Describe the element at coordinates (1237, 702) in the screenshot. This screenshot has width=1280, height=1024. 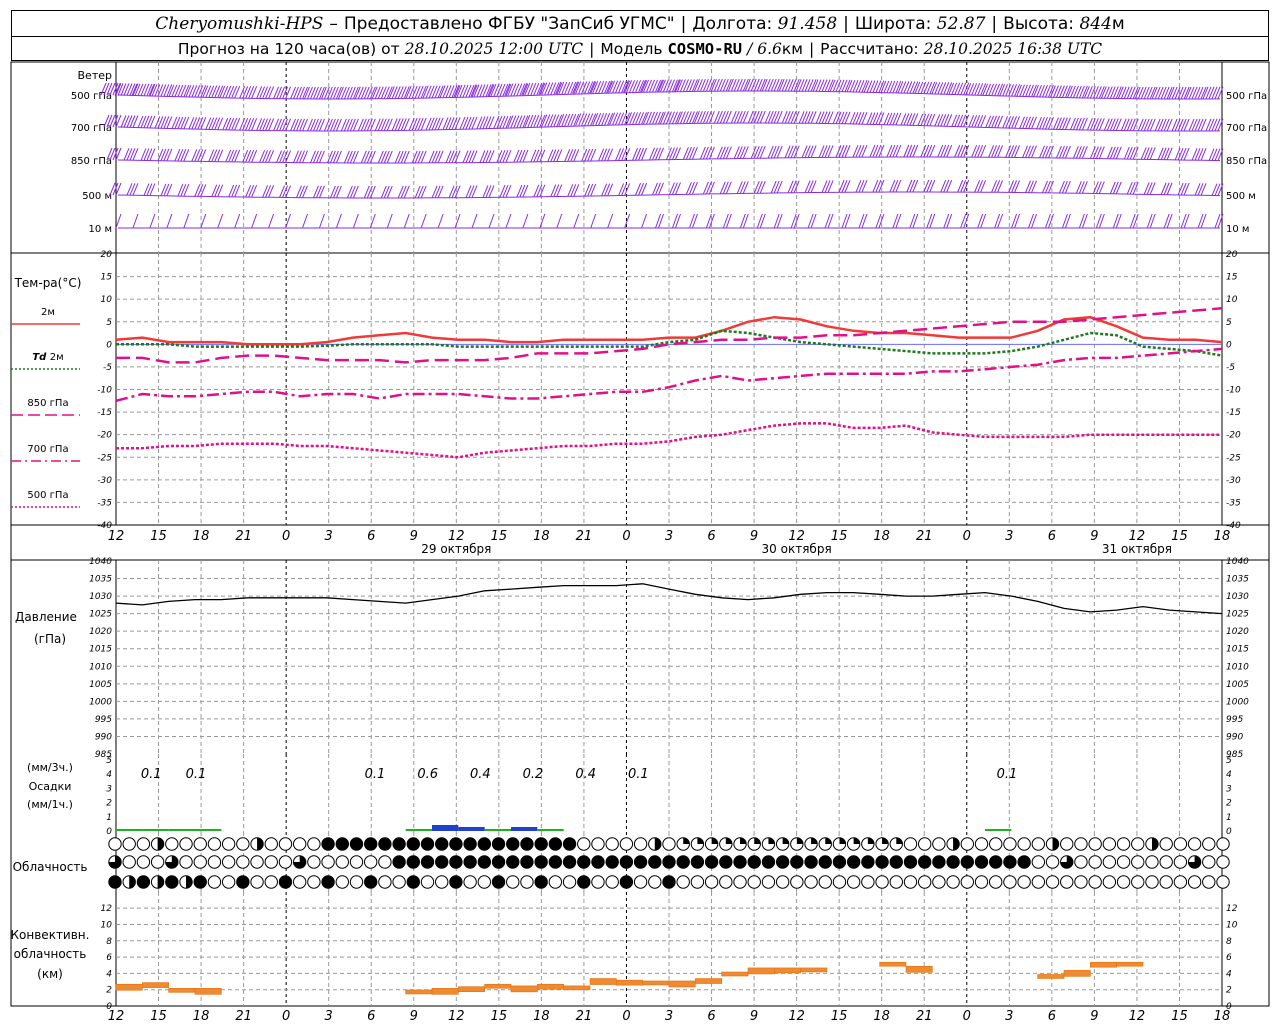
I see `pressure-tick-right: 1000` at that location.